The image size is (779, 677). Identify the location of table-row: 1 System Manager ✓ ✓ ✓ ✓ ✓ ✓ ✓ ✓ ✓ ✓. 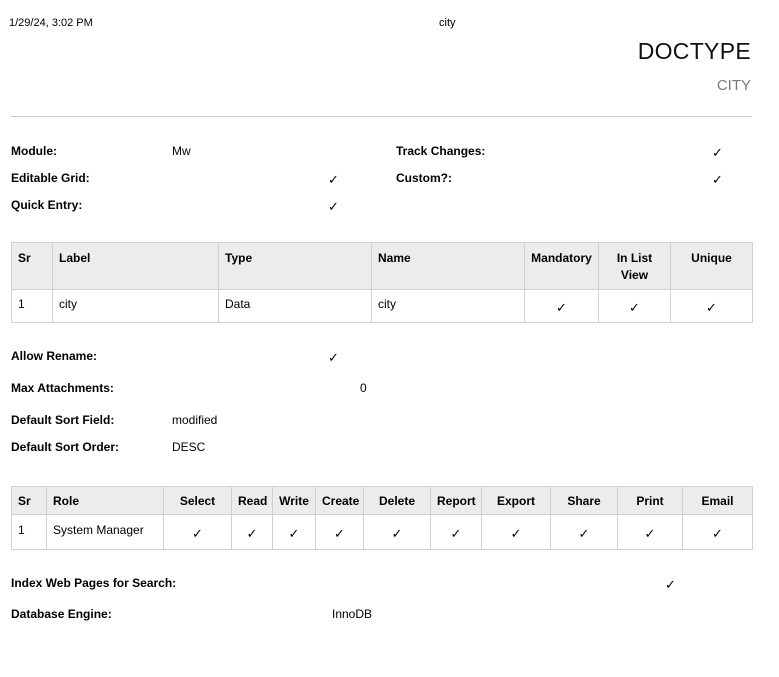
(382, 532).